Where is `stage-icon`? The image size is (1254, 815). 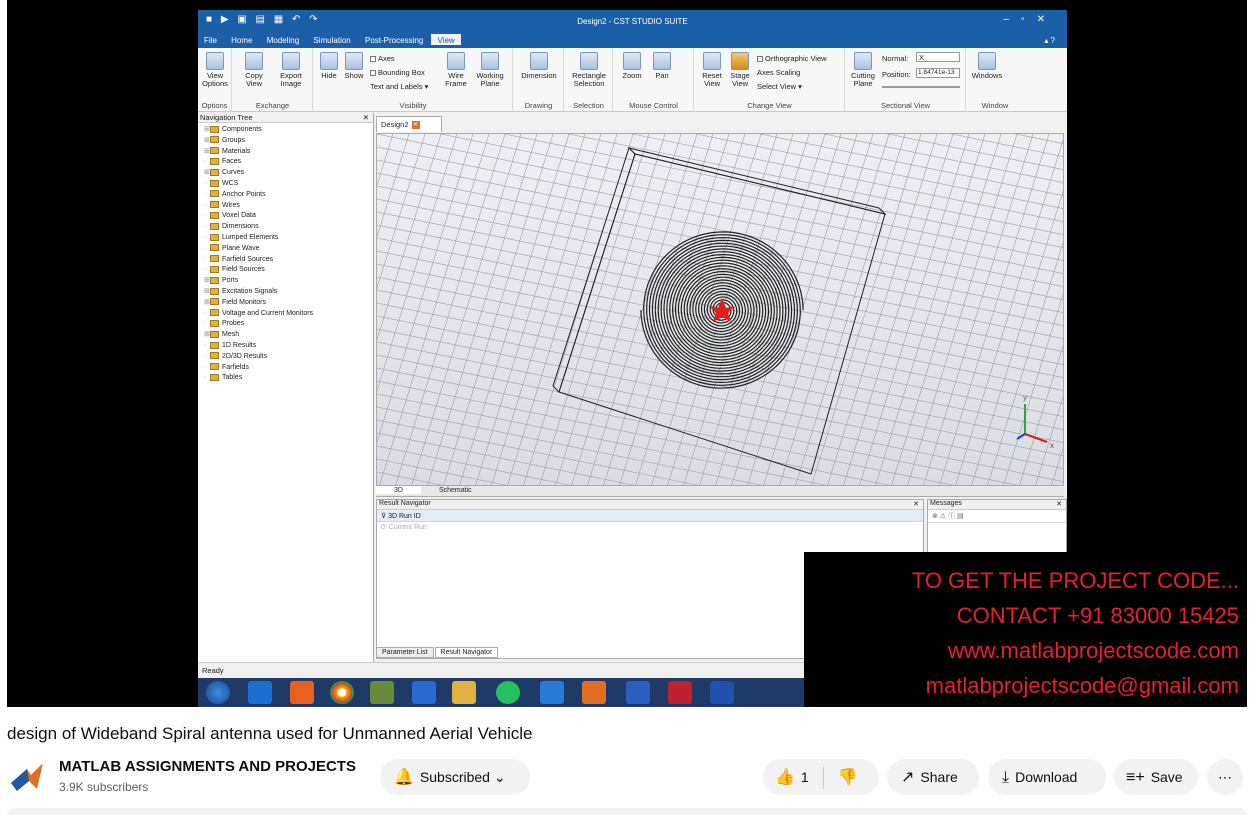 stage-icon is located at coordinates (740, 61).